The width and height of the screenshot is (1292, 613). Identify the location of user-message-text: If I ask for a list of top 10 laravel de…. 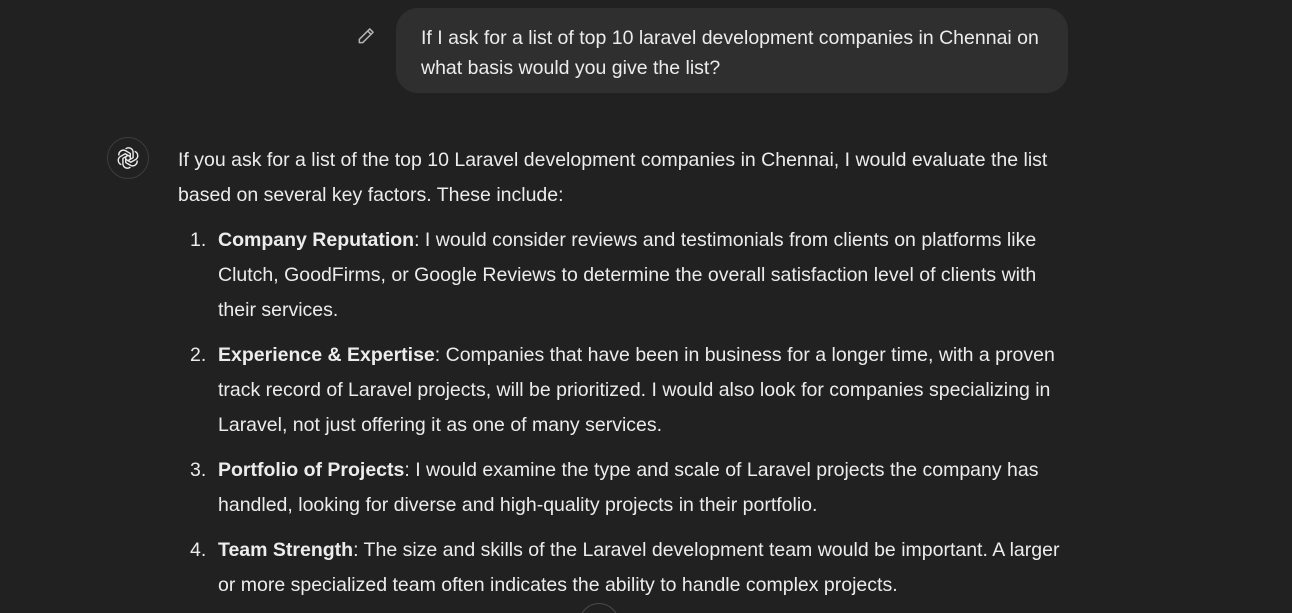
(730, 53).